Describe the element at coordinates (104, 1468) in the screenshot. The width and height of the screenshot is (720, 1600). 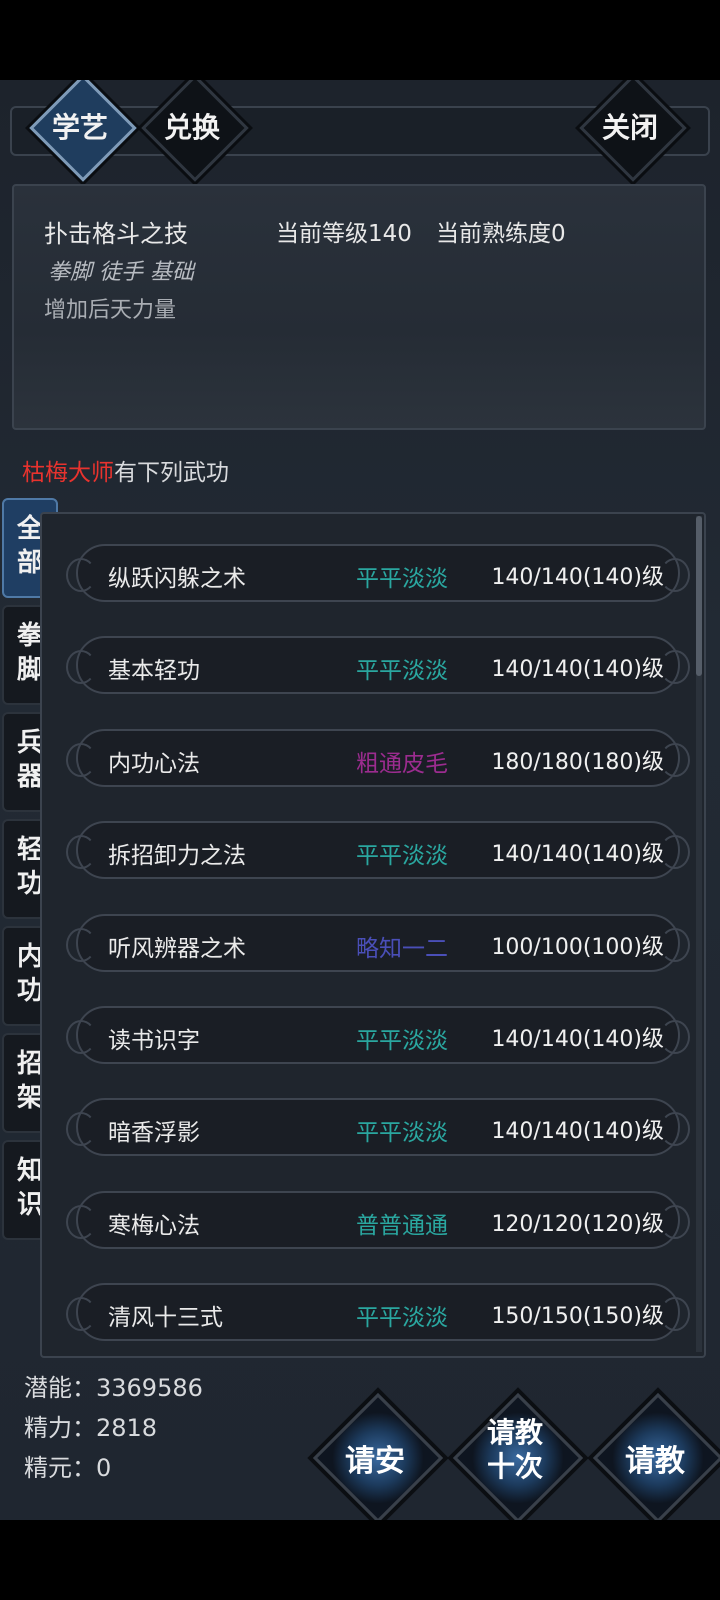
I see `essence-value: 0` at that location.